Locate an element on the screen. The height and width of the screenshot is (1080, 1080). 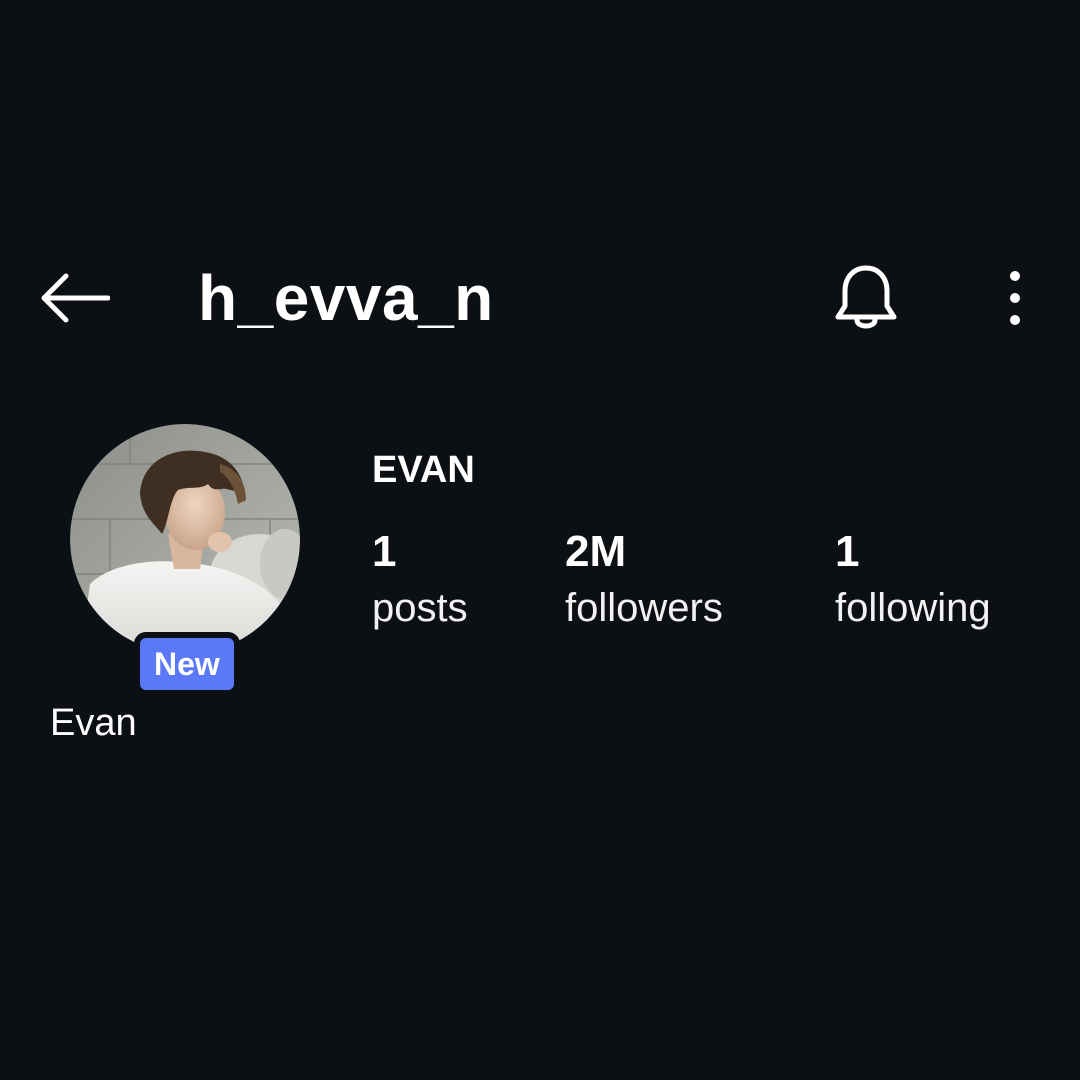
back-button is located at coordinates (74, 298).